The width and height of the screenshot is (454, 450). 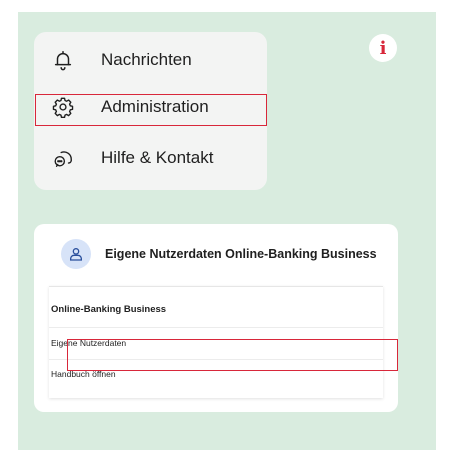 I want to click on menu-item-nachrichten: Nachrichten, so click(x=150, y=60).